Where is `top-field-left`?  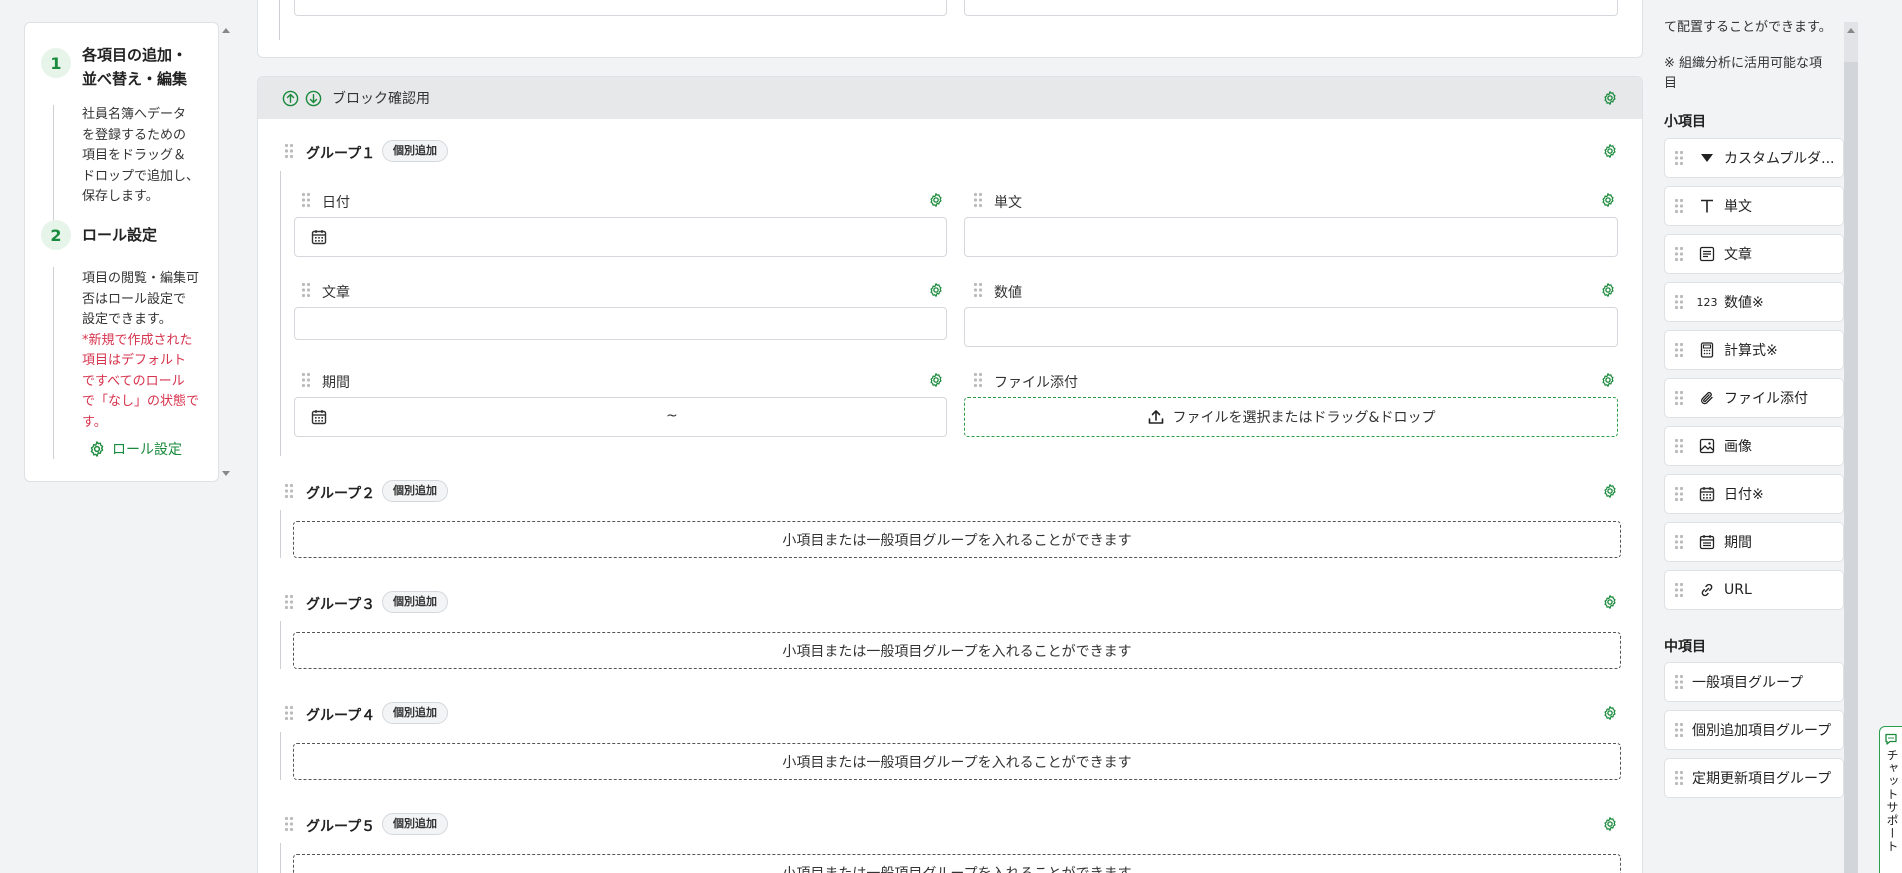 top-field-left is located at coordinates (620, 8).